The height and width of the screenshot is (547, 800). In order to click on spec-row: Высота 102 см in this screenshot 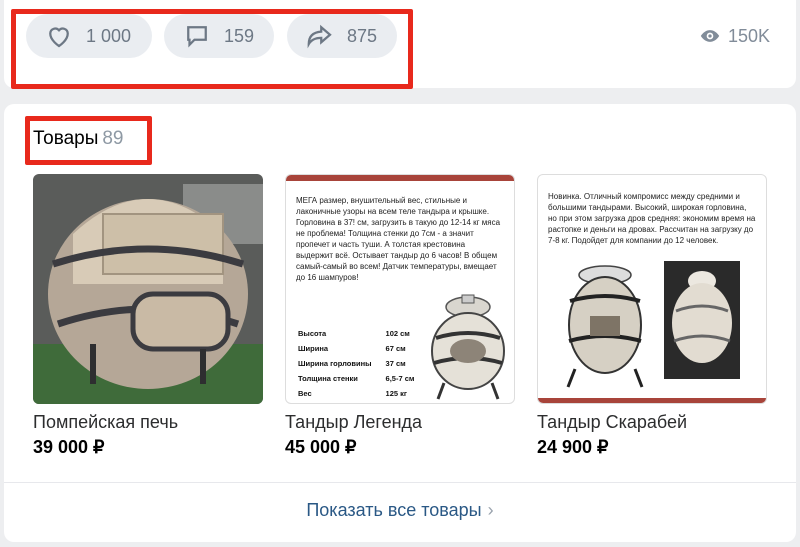, I will do `click(354, 333)`.